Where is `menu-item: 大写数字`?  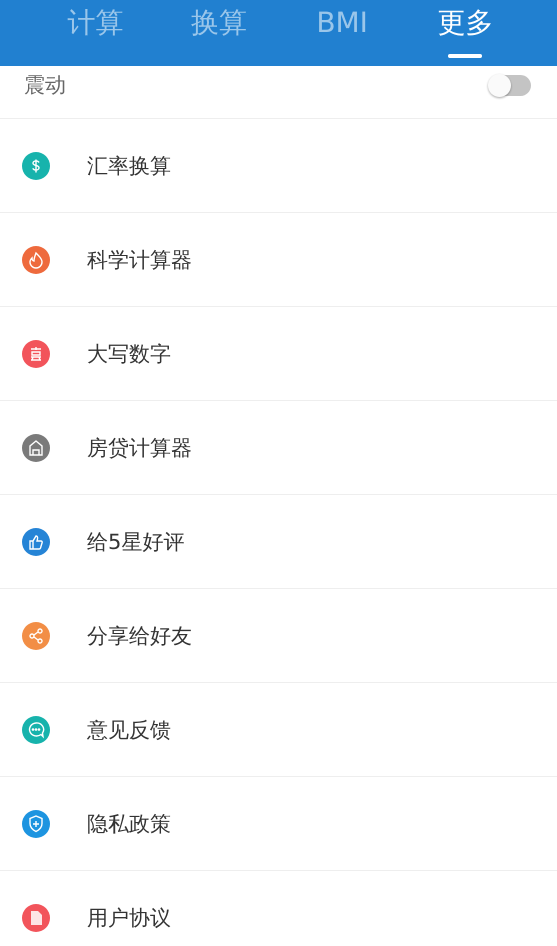
menu-item: 大写数字 is located at coordinates (278, 354).